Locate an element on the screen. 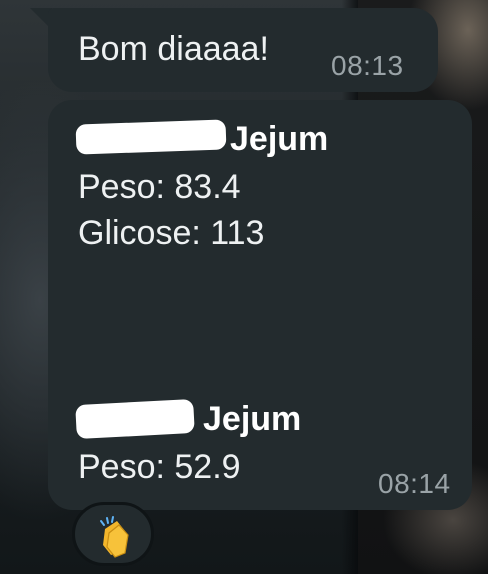 The width and height of the screenshot is (488, 574). message-bubble: Bom diaaaa! 08:13 is located at coordinates (243, 50).